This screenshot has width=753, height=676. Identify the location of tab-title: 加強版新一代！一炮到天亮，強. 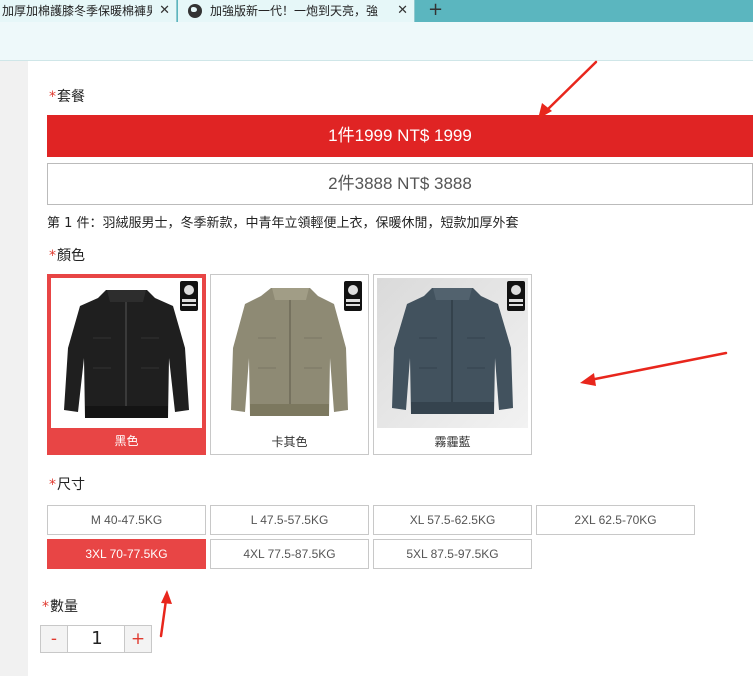
(294, 11).